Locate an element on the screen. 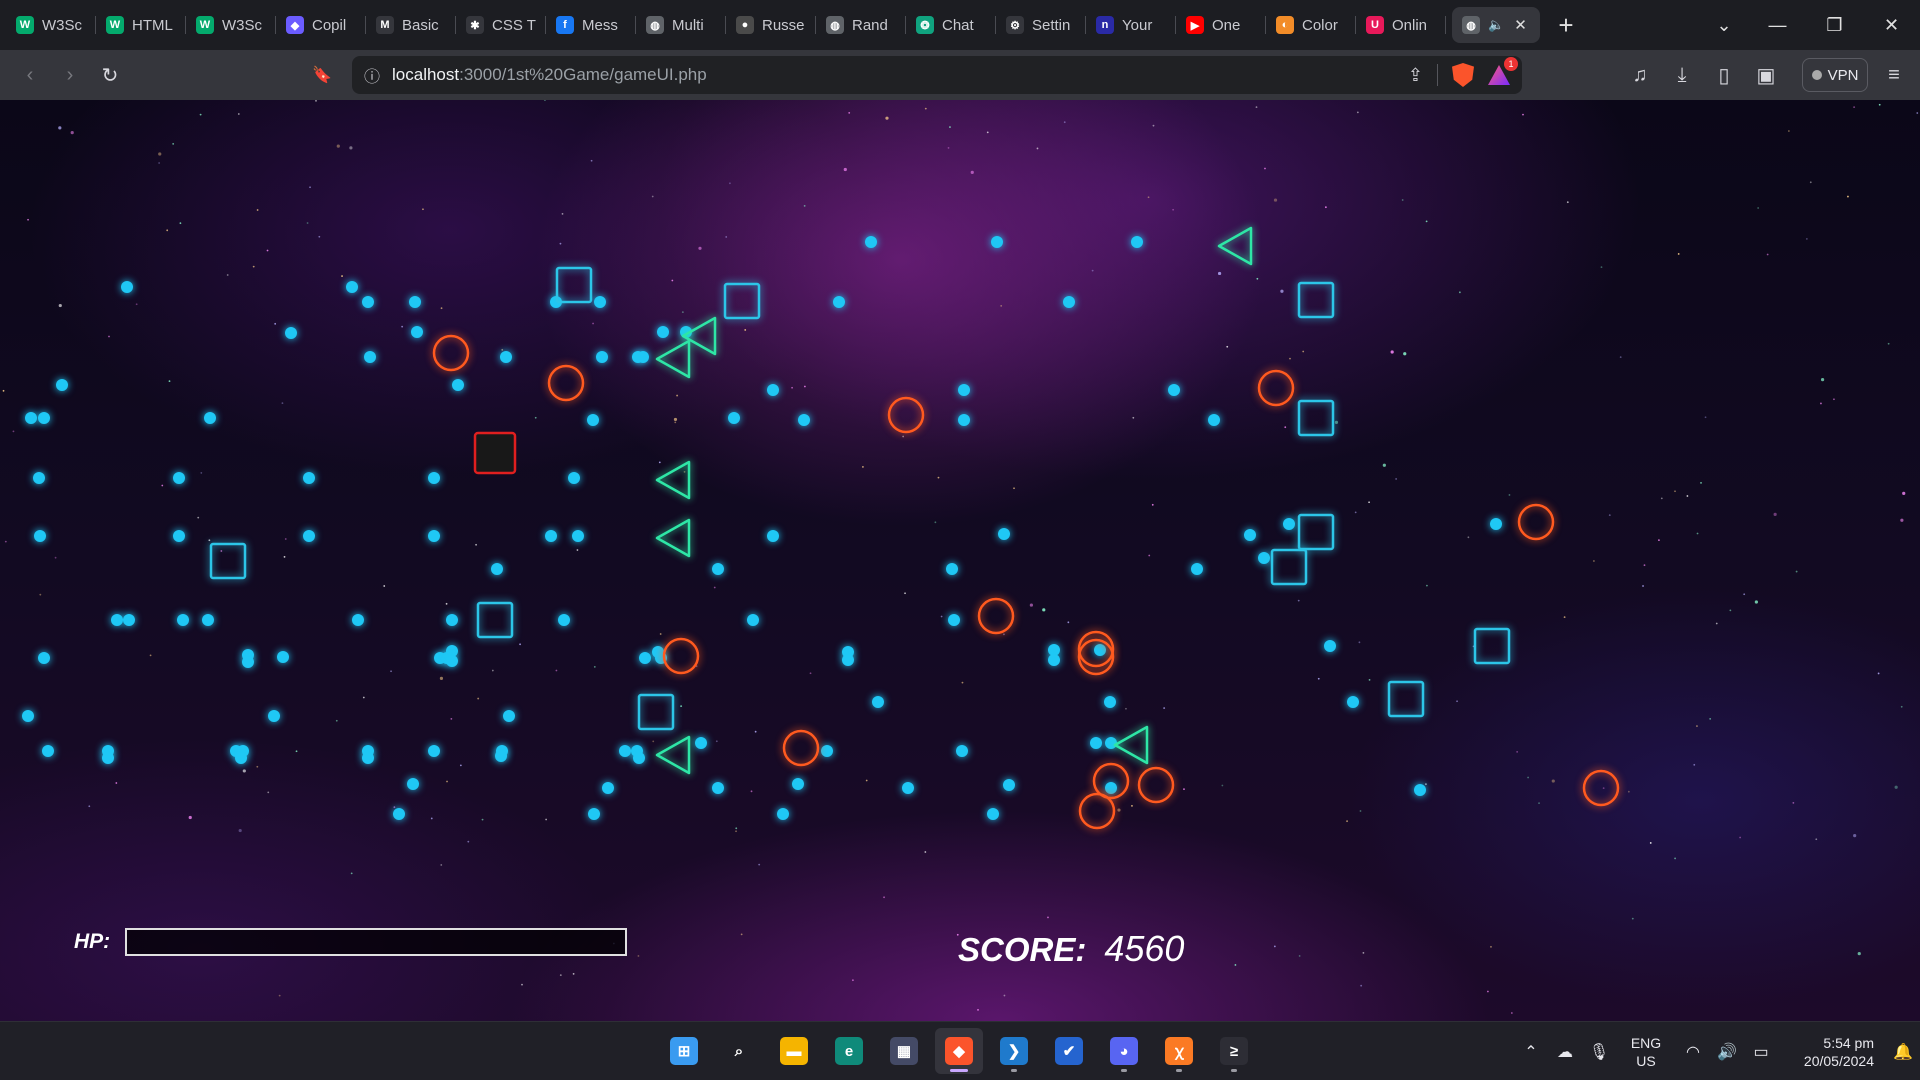 The height and width of the screenshot is (1080, 1920). url-text: localhost:3000/1st%20Game/gameUI.php is located at coordinates (549, 75).